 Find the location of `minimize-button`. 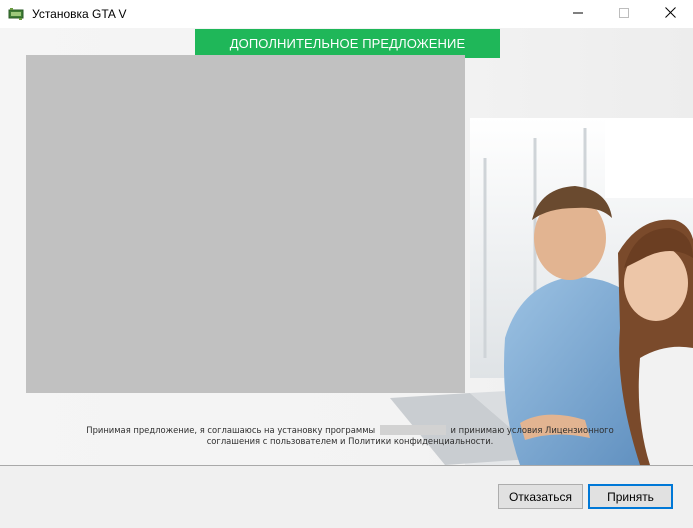

minimize-button is located at coordinates (578, 14).